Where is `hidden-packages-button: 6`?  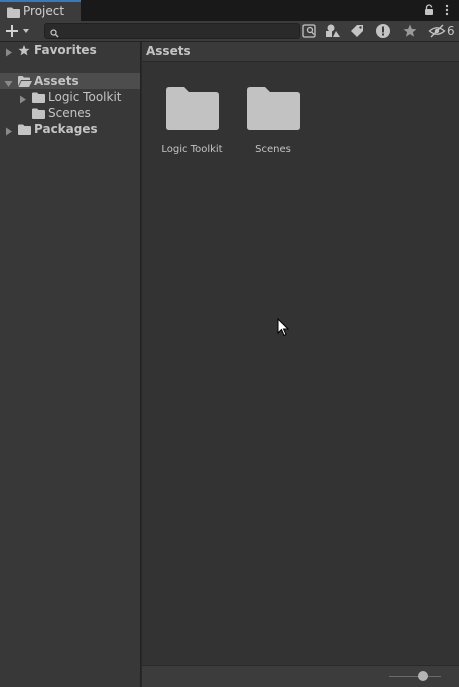 hidden-packages-button: 6 is located at coordinates (443, 31).